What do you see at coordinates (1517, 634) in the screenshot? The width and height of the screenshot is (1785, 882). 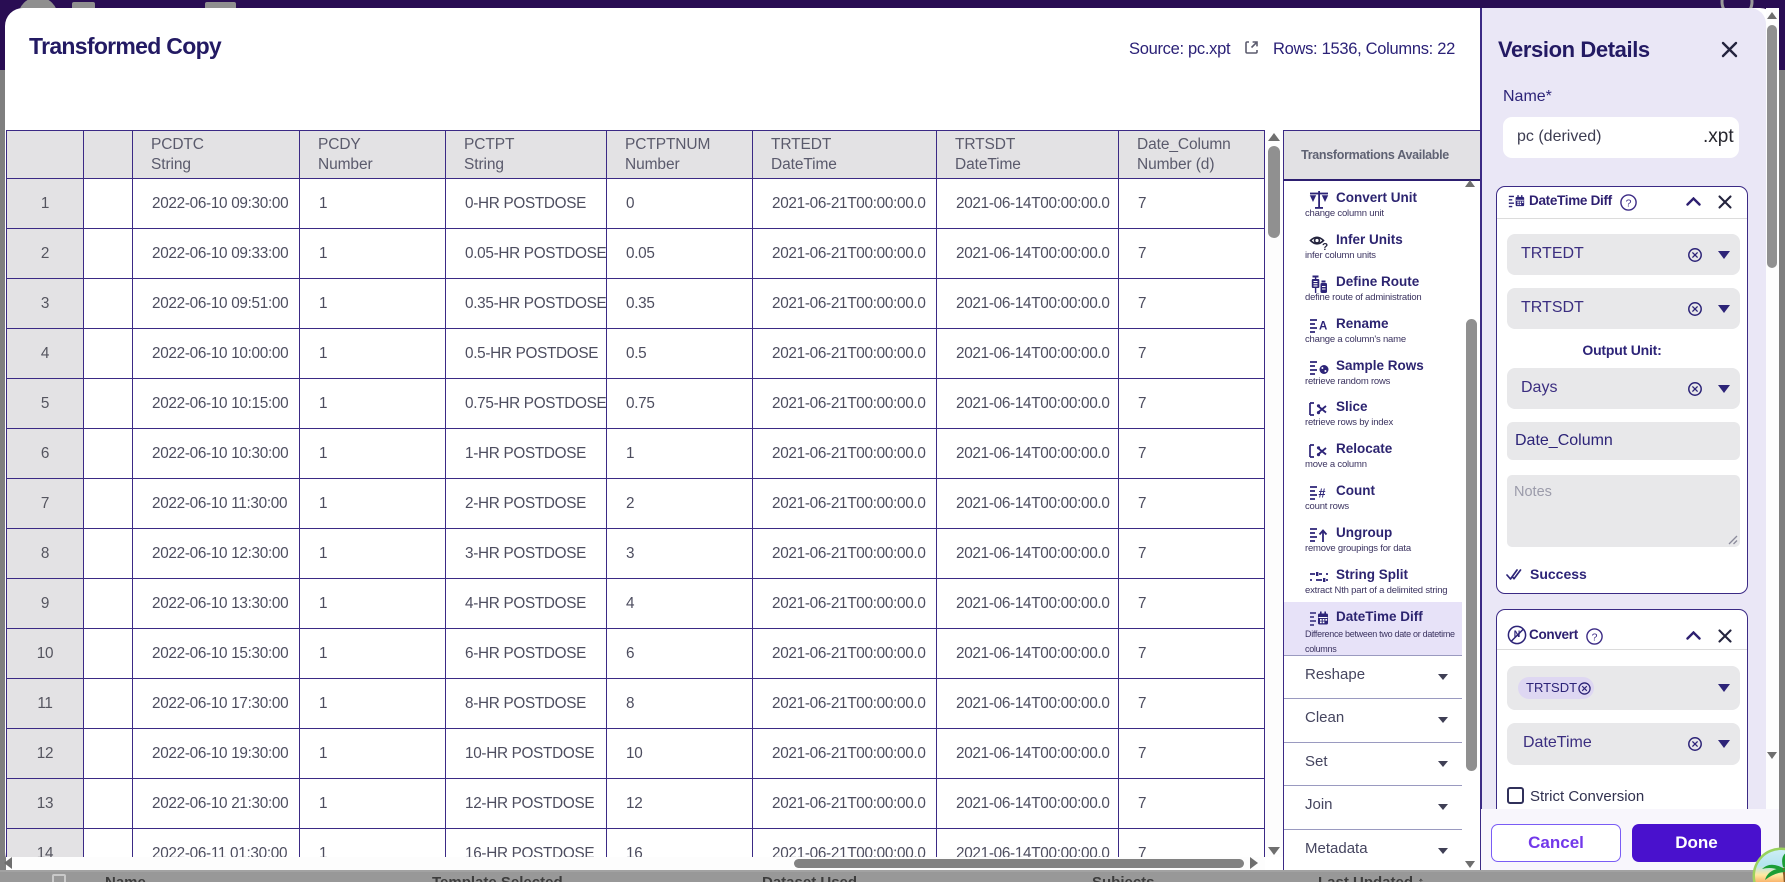 I see `svg-text: N` at bounding box center [1517, 634].